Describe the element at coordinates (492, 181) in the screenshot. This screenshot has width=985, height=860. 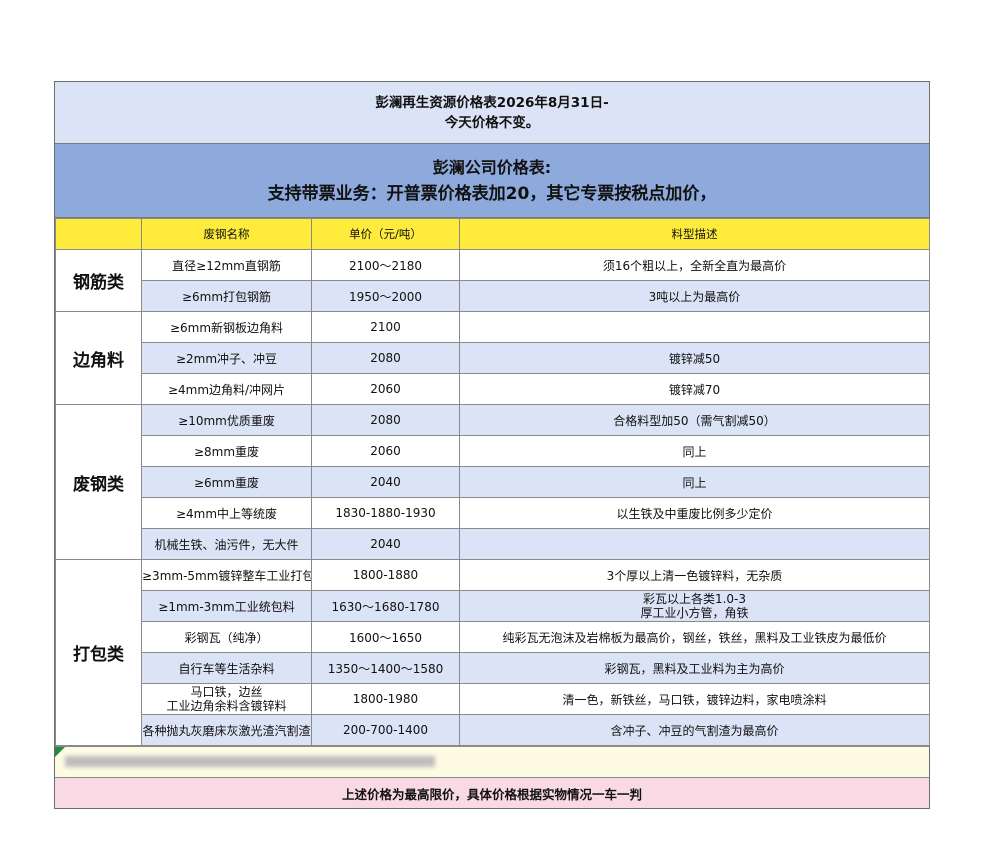
I see `company-banner: 彭澜公司价格表: 支持带票业务：开普票价格表加20，其它专票按税点加价，` at that location.